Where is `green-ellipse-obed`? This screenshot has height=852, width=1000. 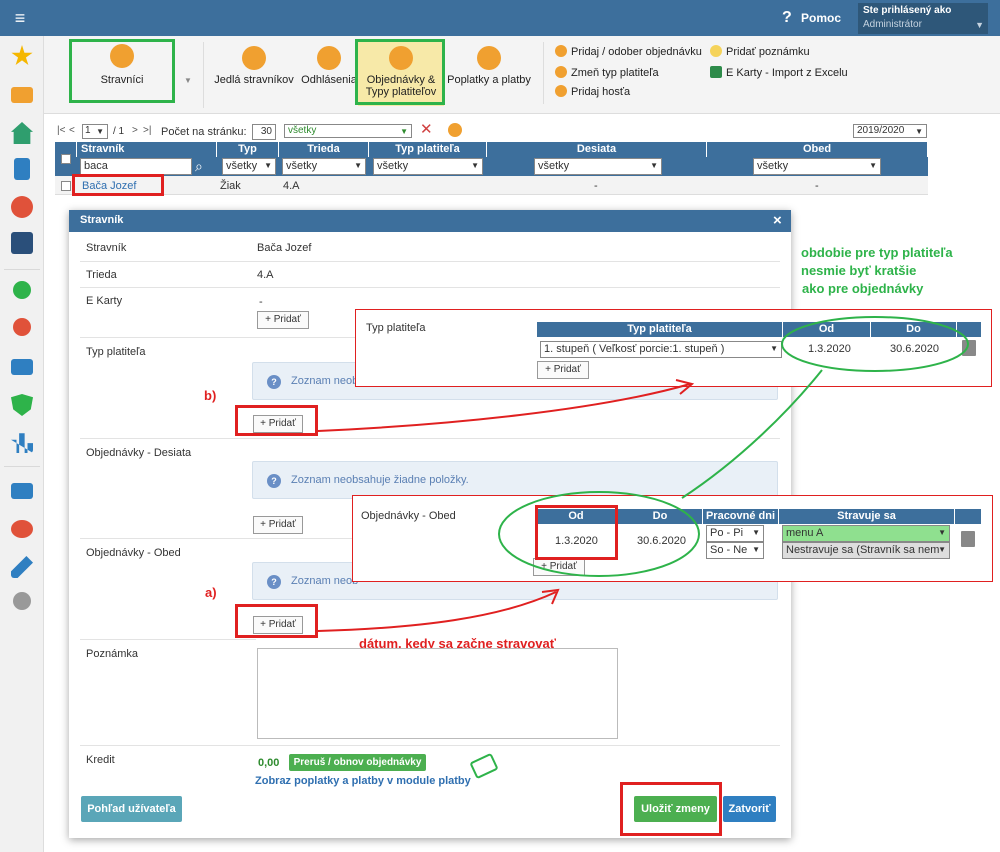
green-ellipse-obed is located at coordinates (599, 534).